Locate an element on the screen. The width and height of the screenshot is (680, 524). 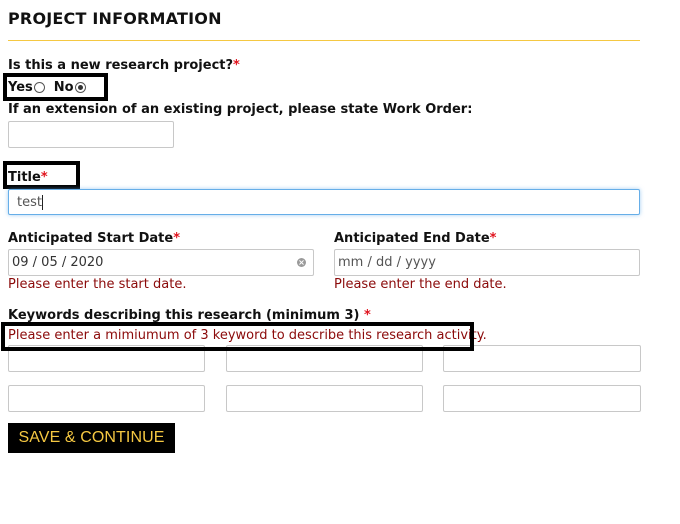
radio-no is located at coordinates (80, 87).